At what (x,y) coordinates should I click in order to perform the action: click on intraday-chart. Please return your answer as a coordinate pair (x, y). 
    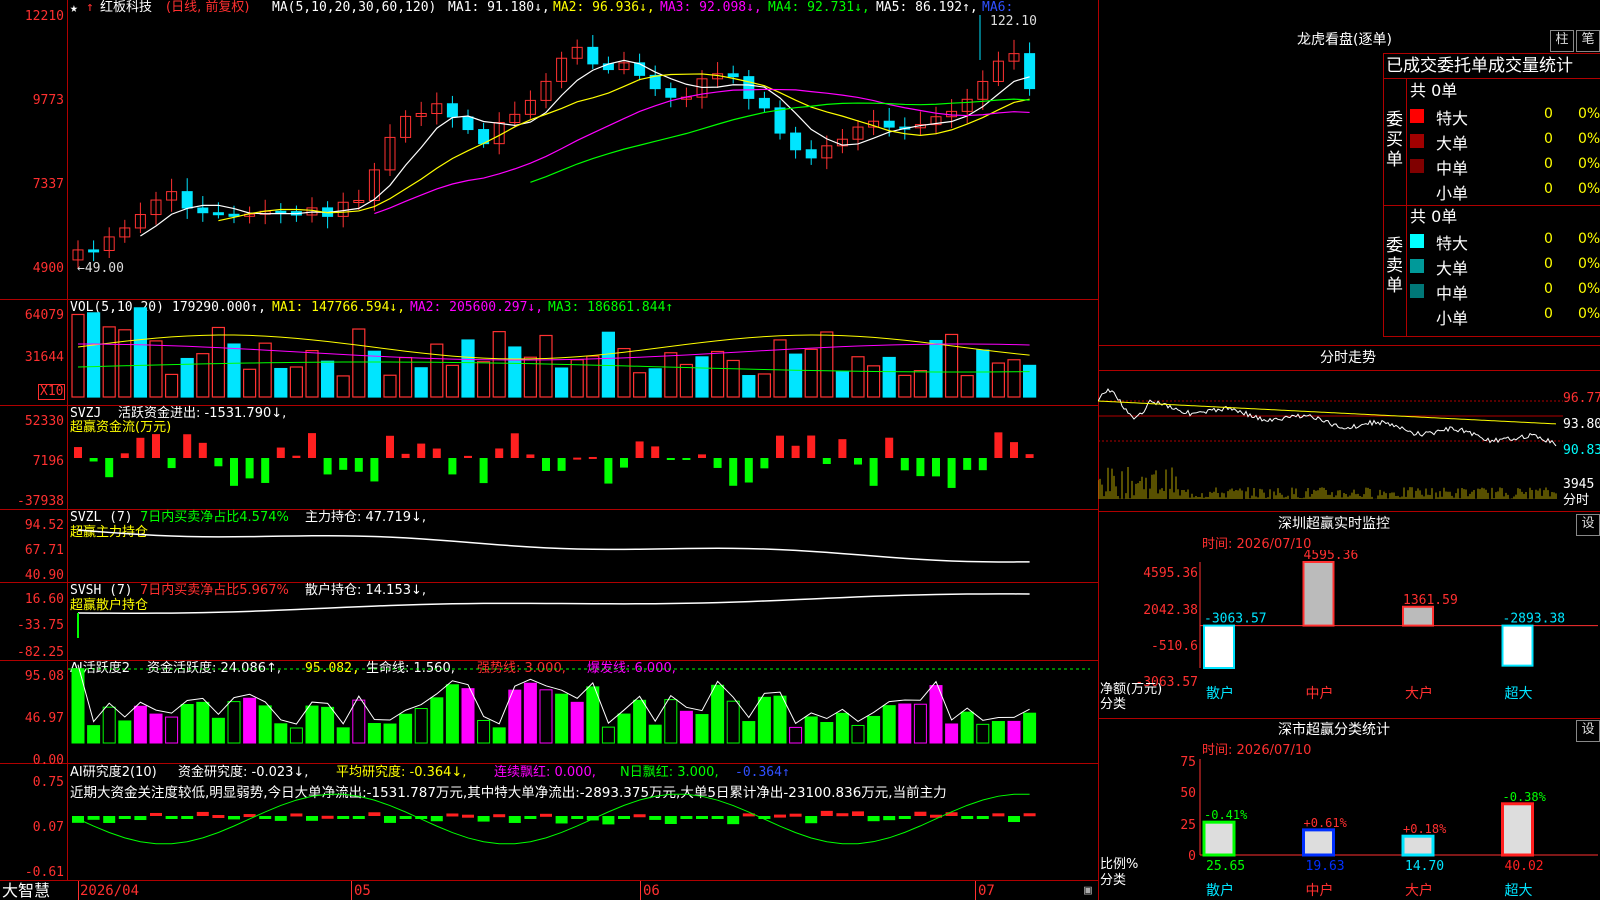
    Looking at the image, I should click on (1330, 440).